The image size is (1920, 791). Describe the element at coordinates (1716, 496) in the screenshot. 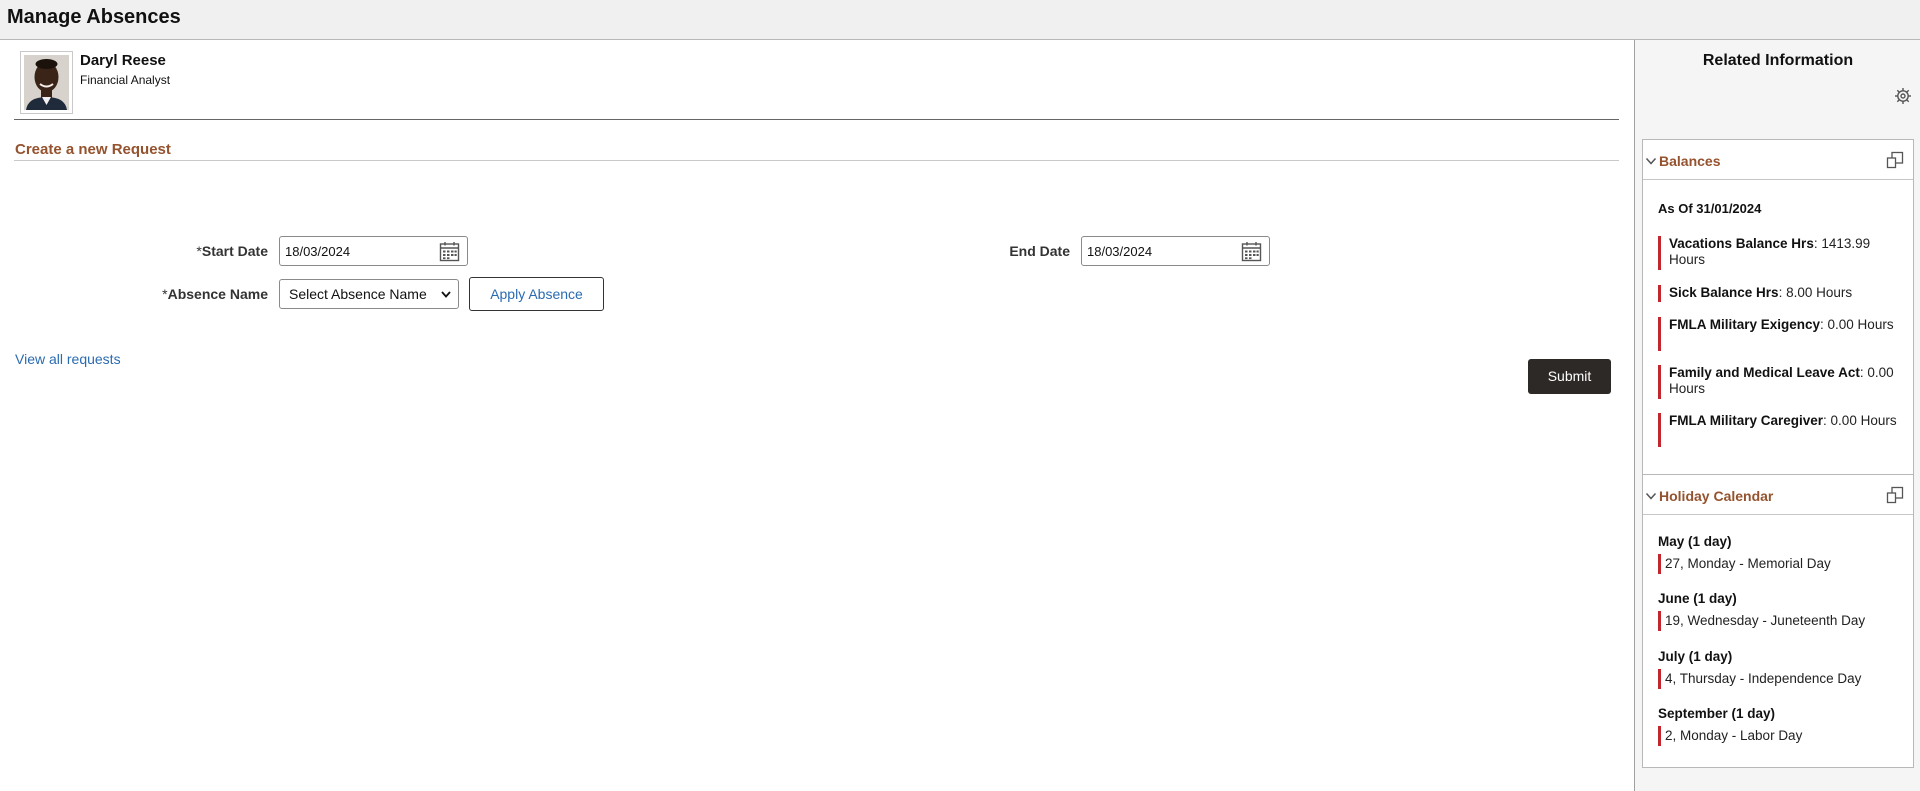

I see `holiday-calendar-title: Holiday Calendar` at that location.